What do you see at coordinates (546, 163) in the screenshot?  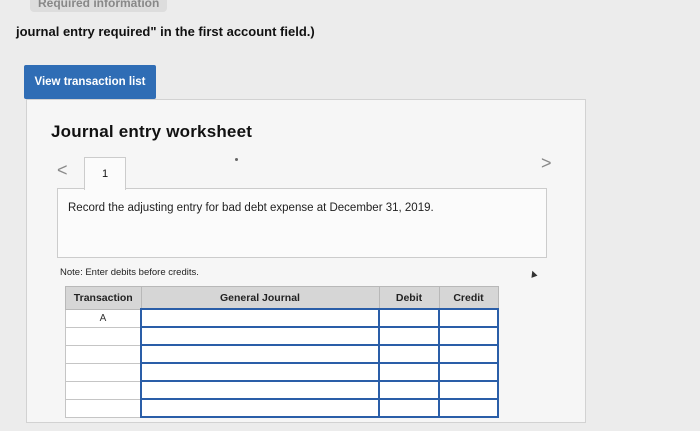 I see `chevron-right-icon: >` at bounding box center [546, 163].